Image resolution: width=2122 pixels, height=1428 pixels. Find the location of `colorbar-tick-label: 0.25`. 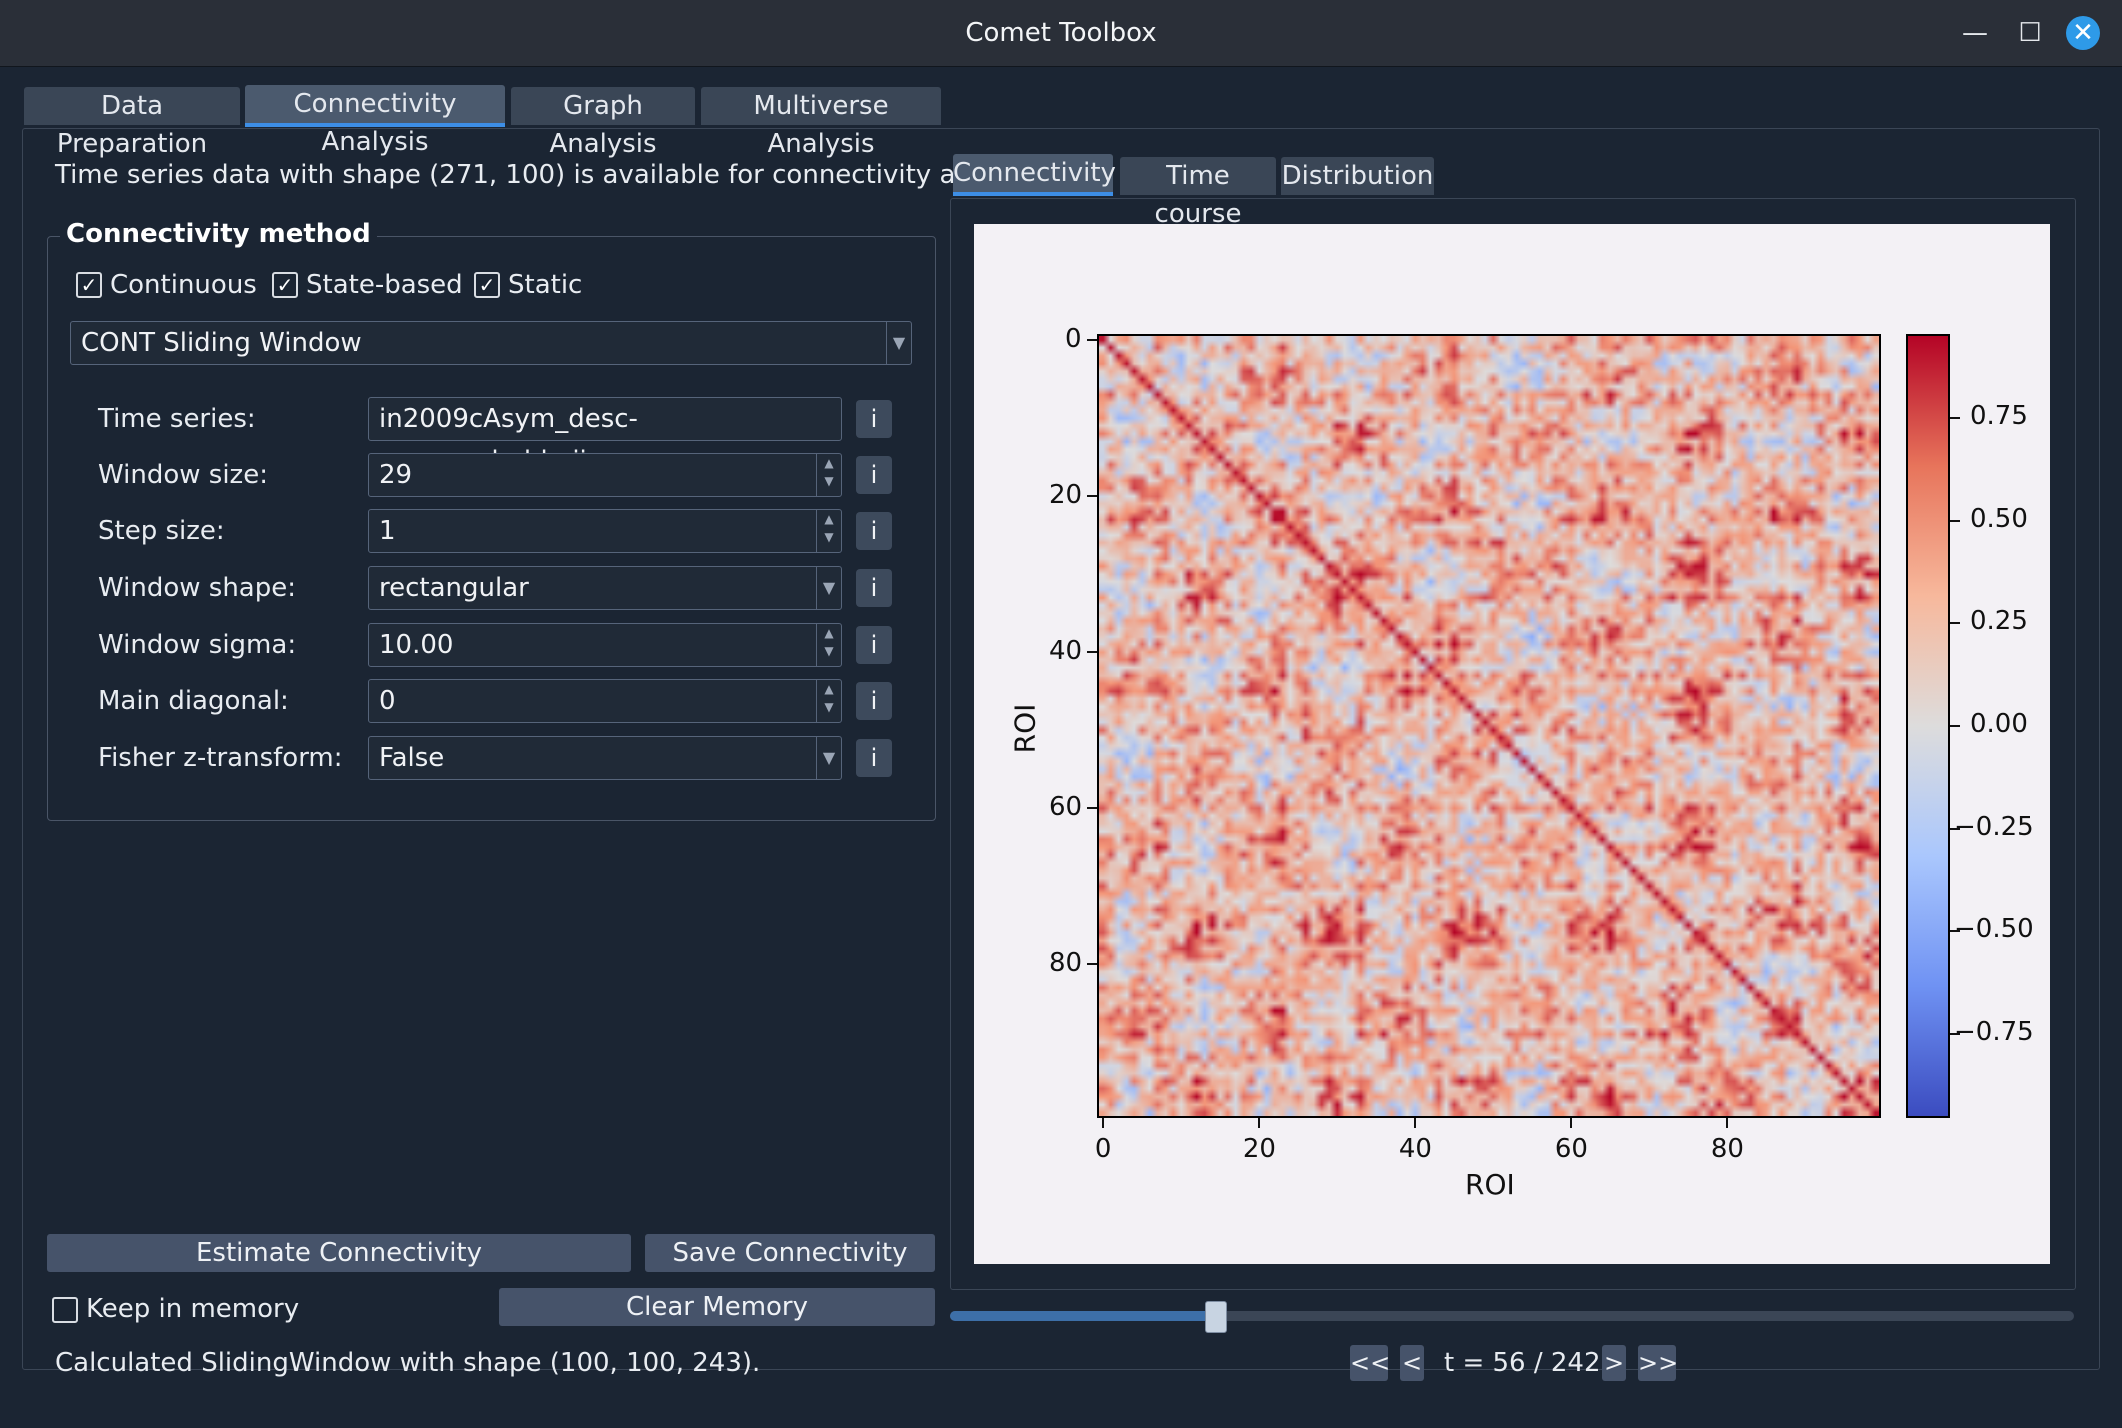

colorbar-tick-label: 0.25 is located at coordinates (1999, 621).